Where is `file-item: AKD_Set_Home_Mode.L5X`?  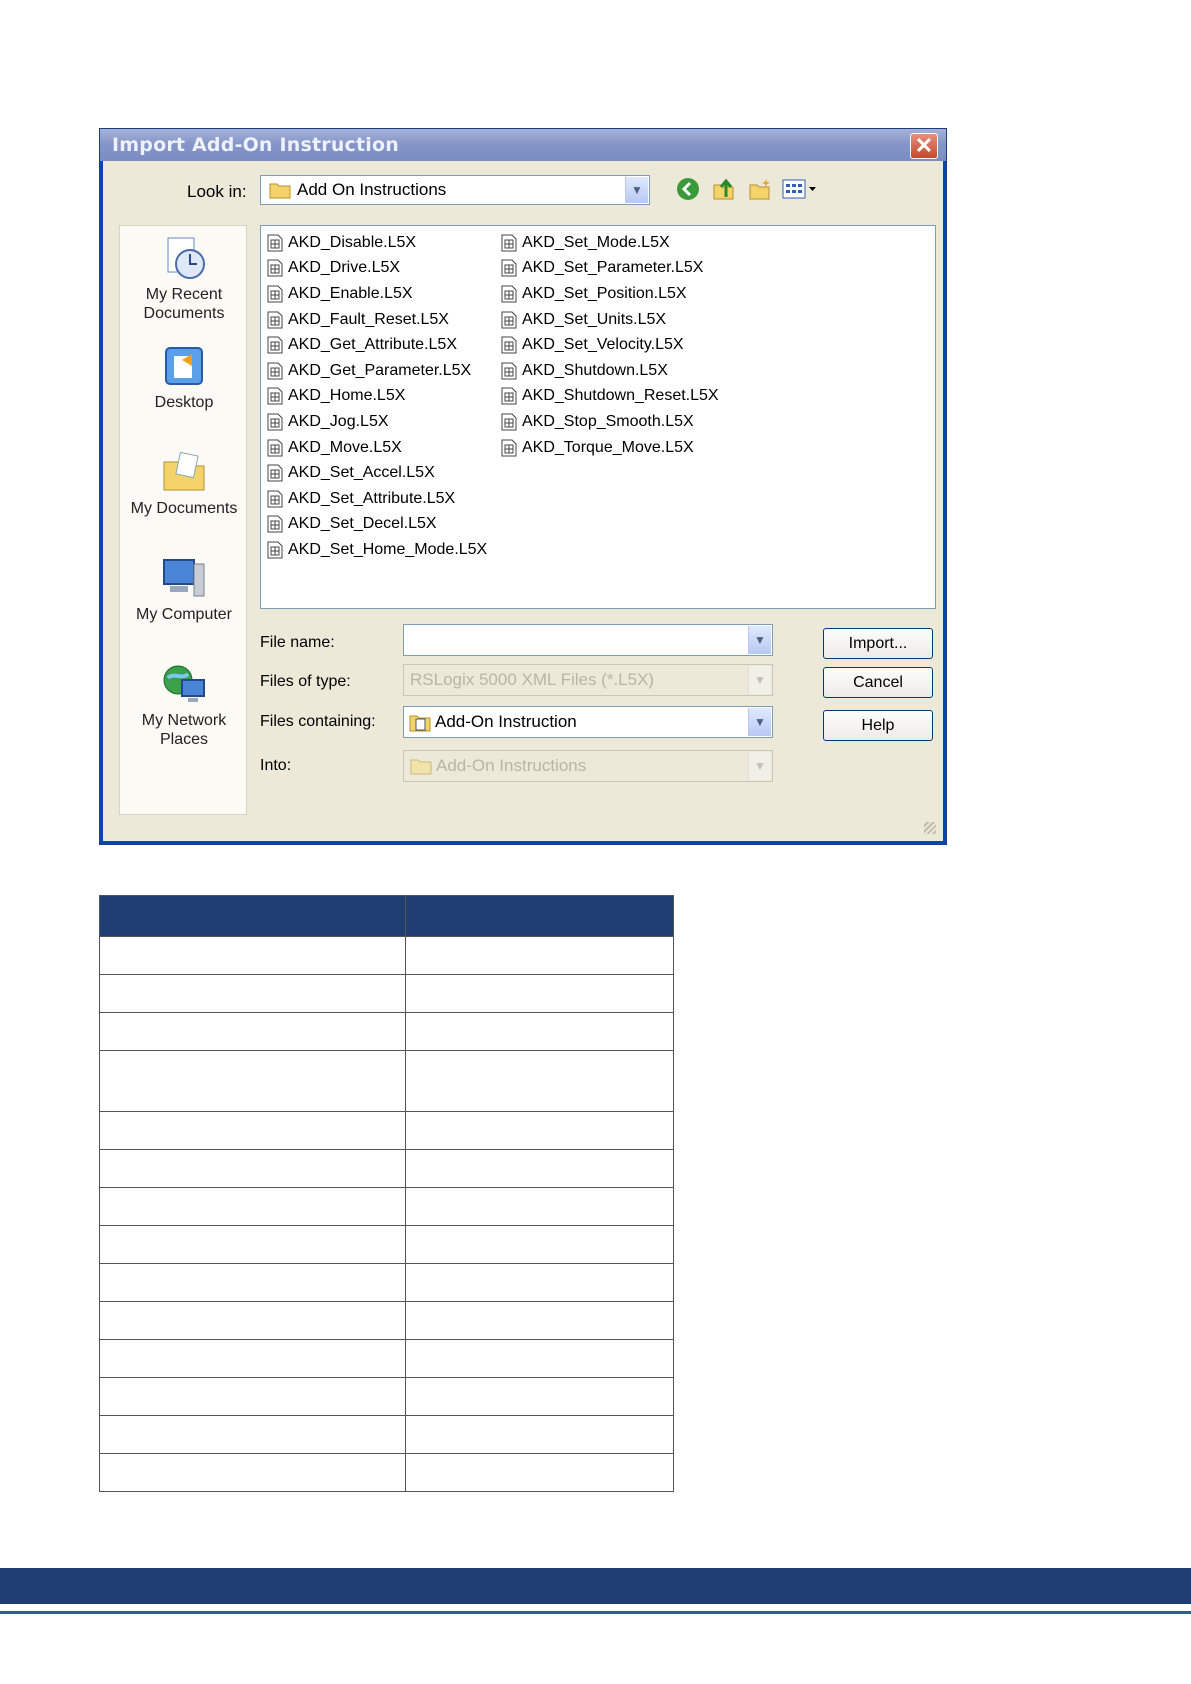 file-item: AKD_Set_Home_Mode.L5X is located at coordinates (374, 550).